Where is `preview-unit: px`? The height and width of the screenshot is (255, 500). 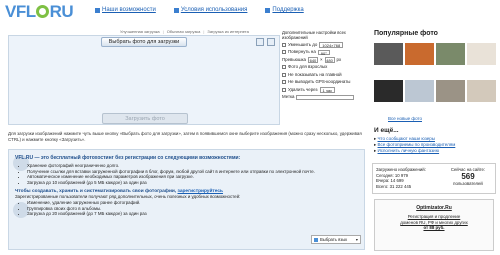 preview-unit: px is located at coordinates (339, 59).